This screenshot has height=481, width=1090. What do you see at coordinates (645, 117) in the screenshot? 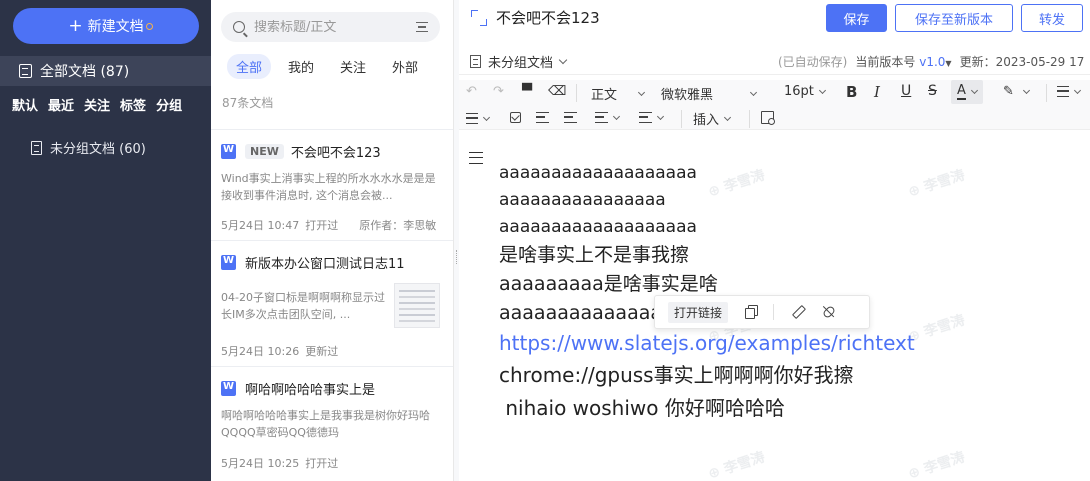
I see `line-height-icon` at bounding box center [645, 117].